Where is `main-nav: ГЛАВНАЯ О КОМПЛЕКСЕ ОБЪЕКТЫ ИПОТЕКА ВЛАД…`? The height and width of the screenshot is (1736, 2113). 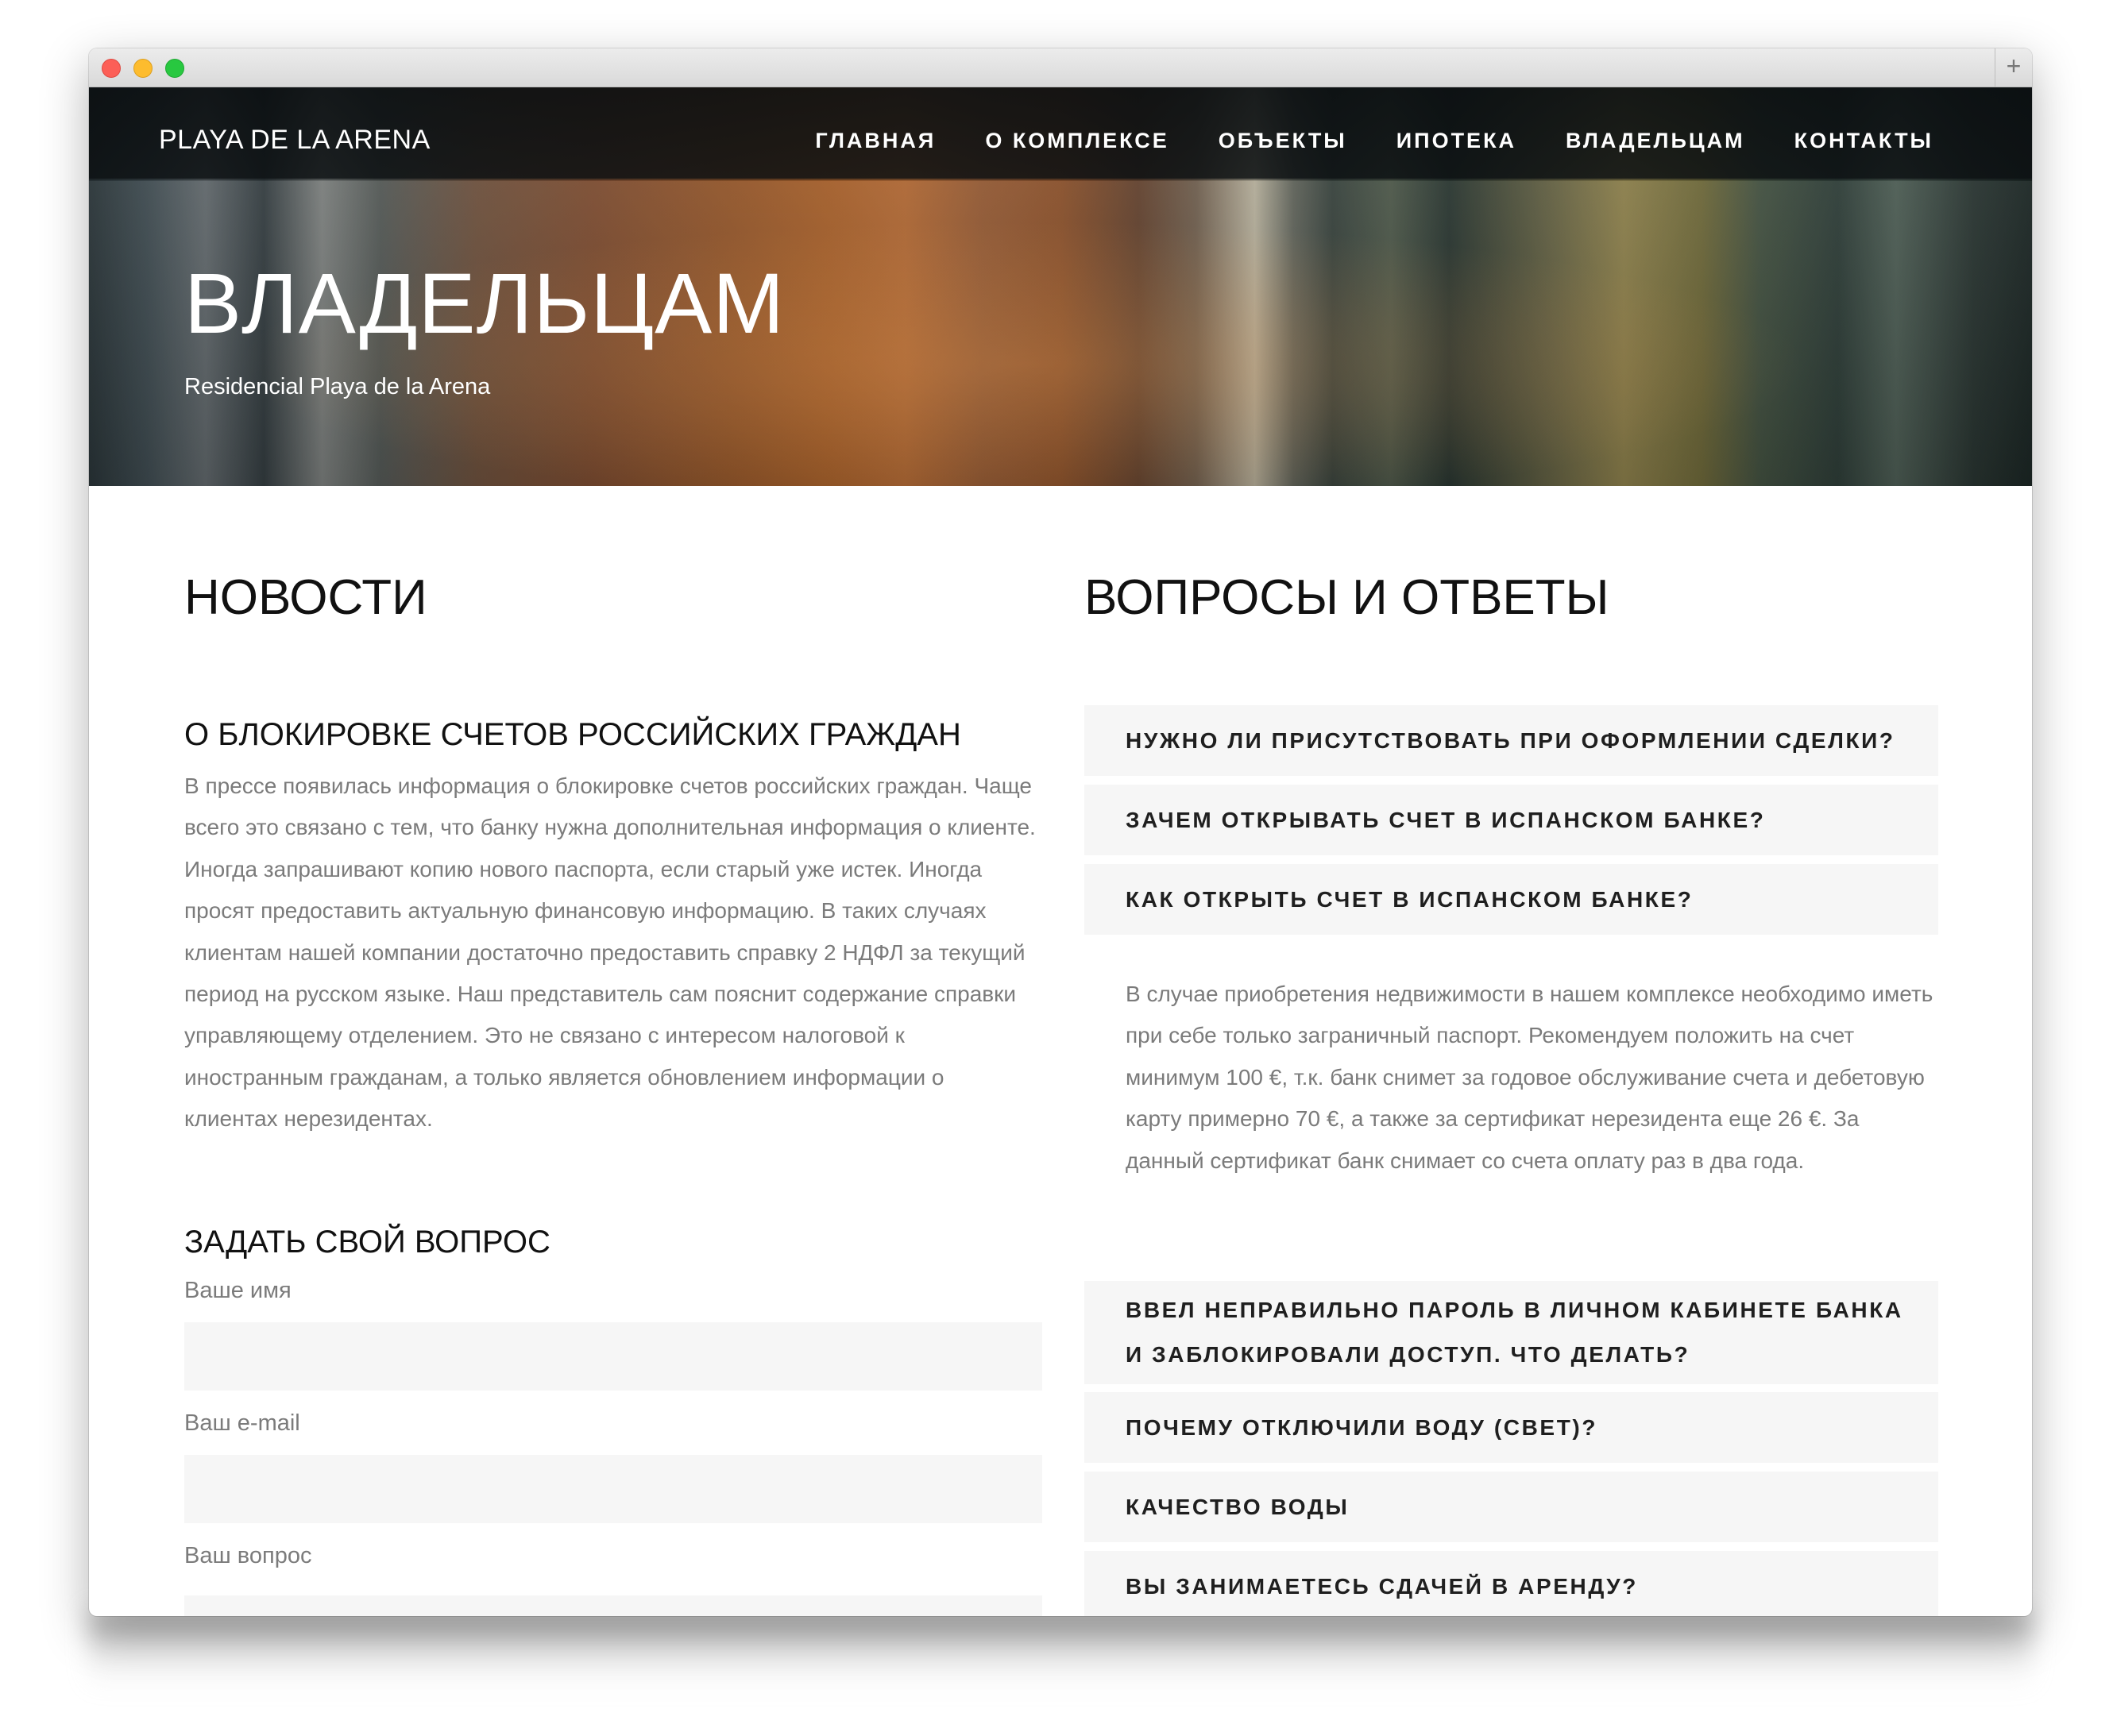
main-nav: ГЛАВНАЯ О КОМПЛЕКСЕ ОБЪЕКТЫ ИПОТЕКА ВЛАД… is located at coordinates (1349, 141).